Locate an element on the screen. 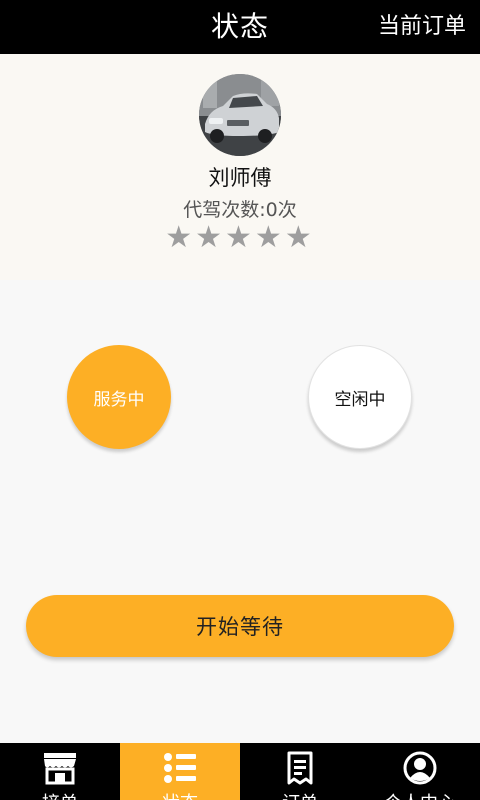  car-avatar-image is located at coordinates (240, 115).